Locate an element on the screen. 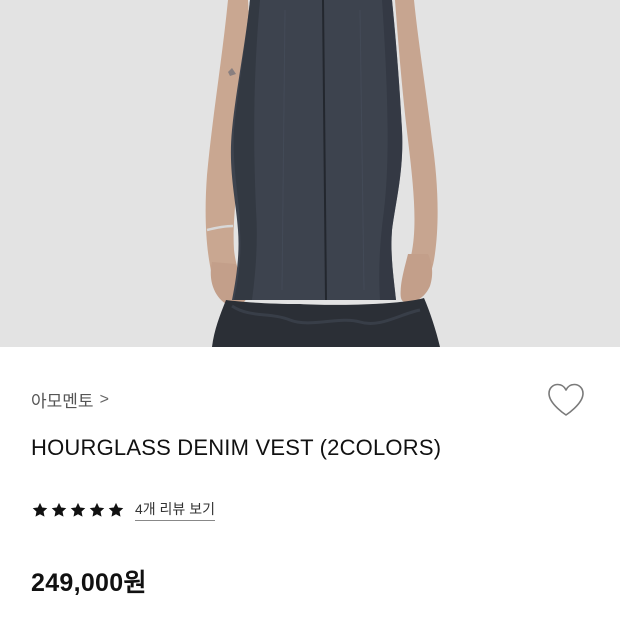  brand-link: 아모멘토 > is located at coordinates (70, 399).